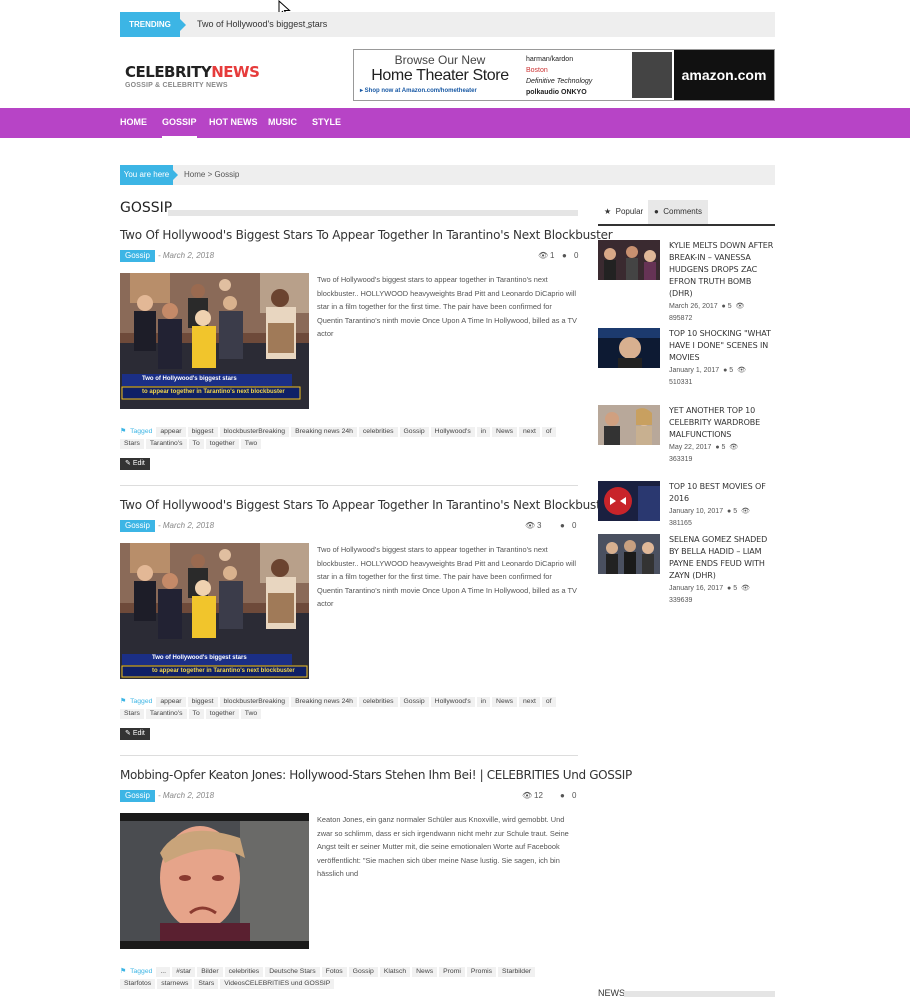 Image resolution: width=910 pixels, height=1000 pixels. I want to click on tag: VideosCELEBRITIES und GOSSIP, so click(277, 984).